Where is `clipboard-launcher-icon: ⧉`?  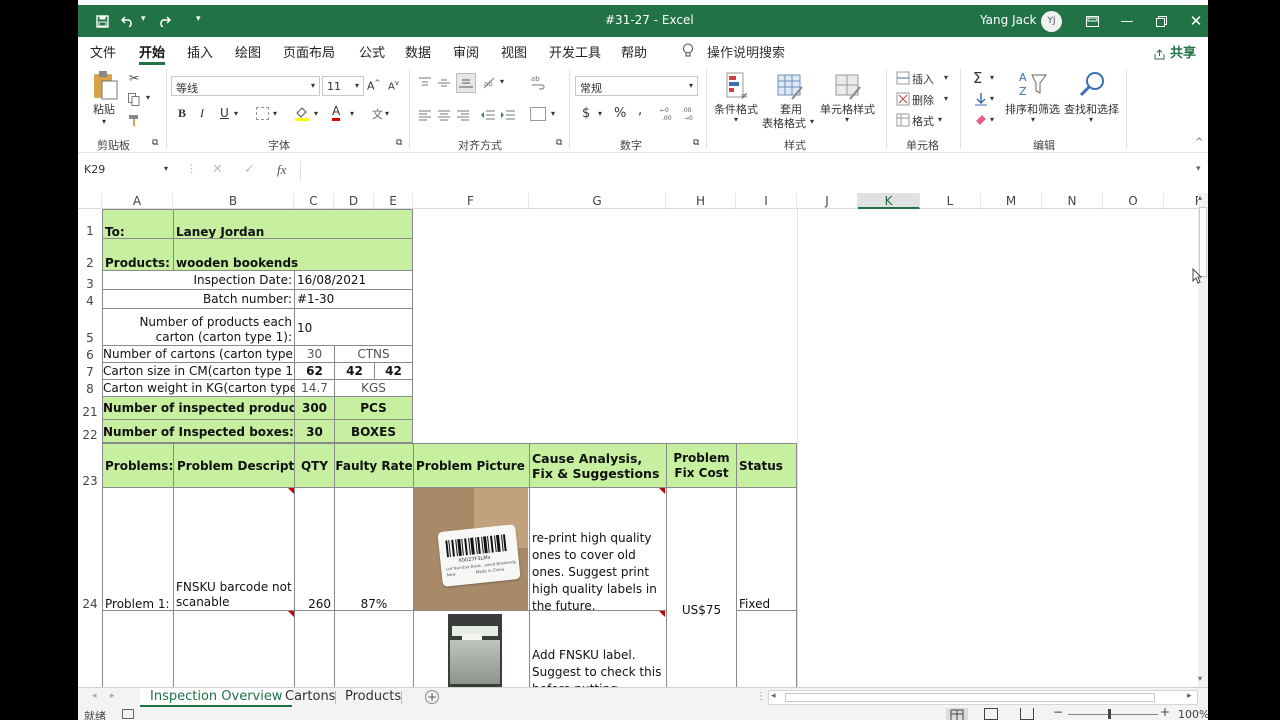
clipboard-launcher-icon: ⧉ is located at coordinates (155, 143).